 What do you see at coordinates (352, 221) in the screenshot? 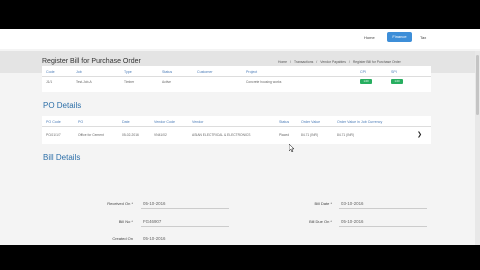
I see `bill-due-on-field: 05-10-2016` at bounding box center [352, 221].